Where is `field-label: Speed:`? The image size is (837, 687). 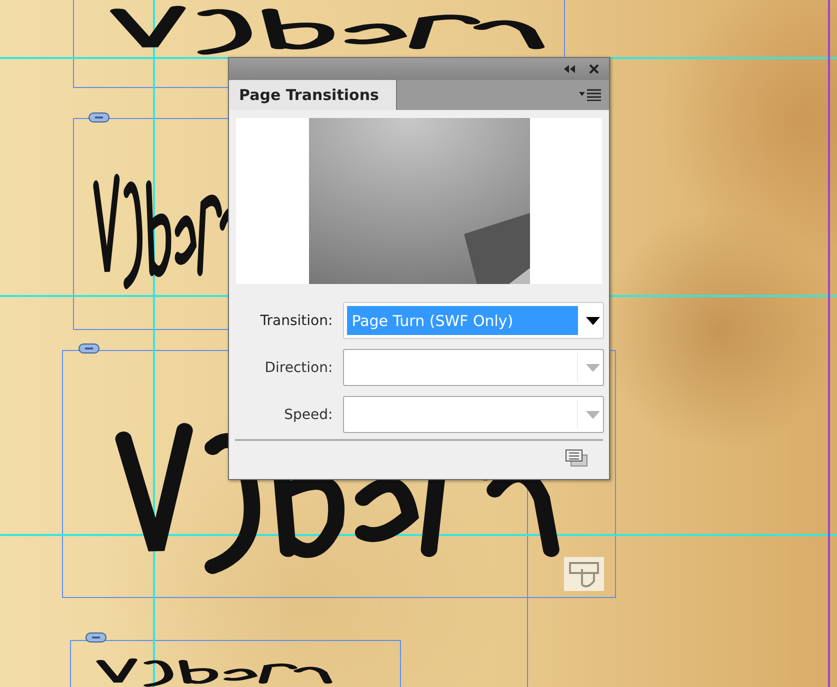
field-label: Speed: is located at coordinates (308, 414).